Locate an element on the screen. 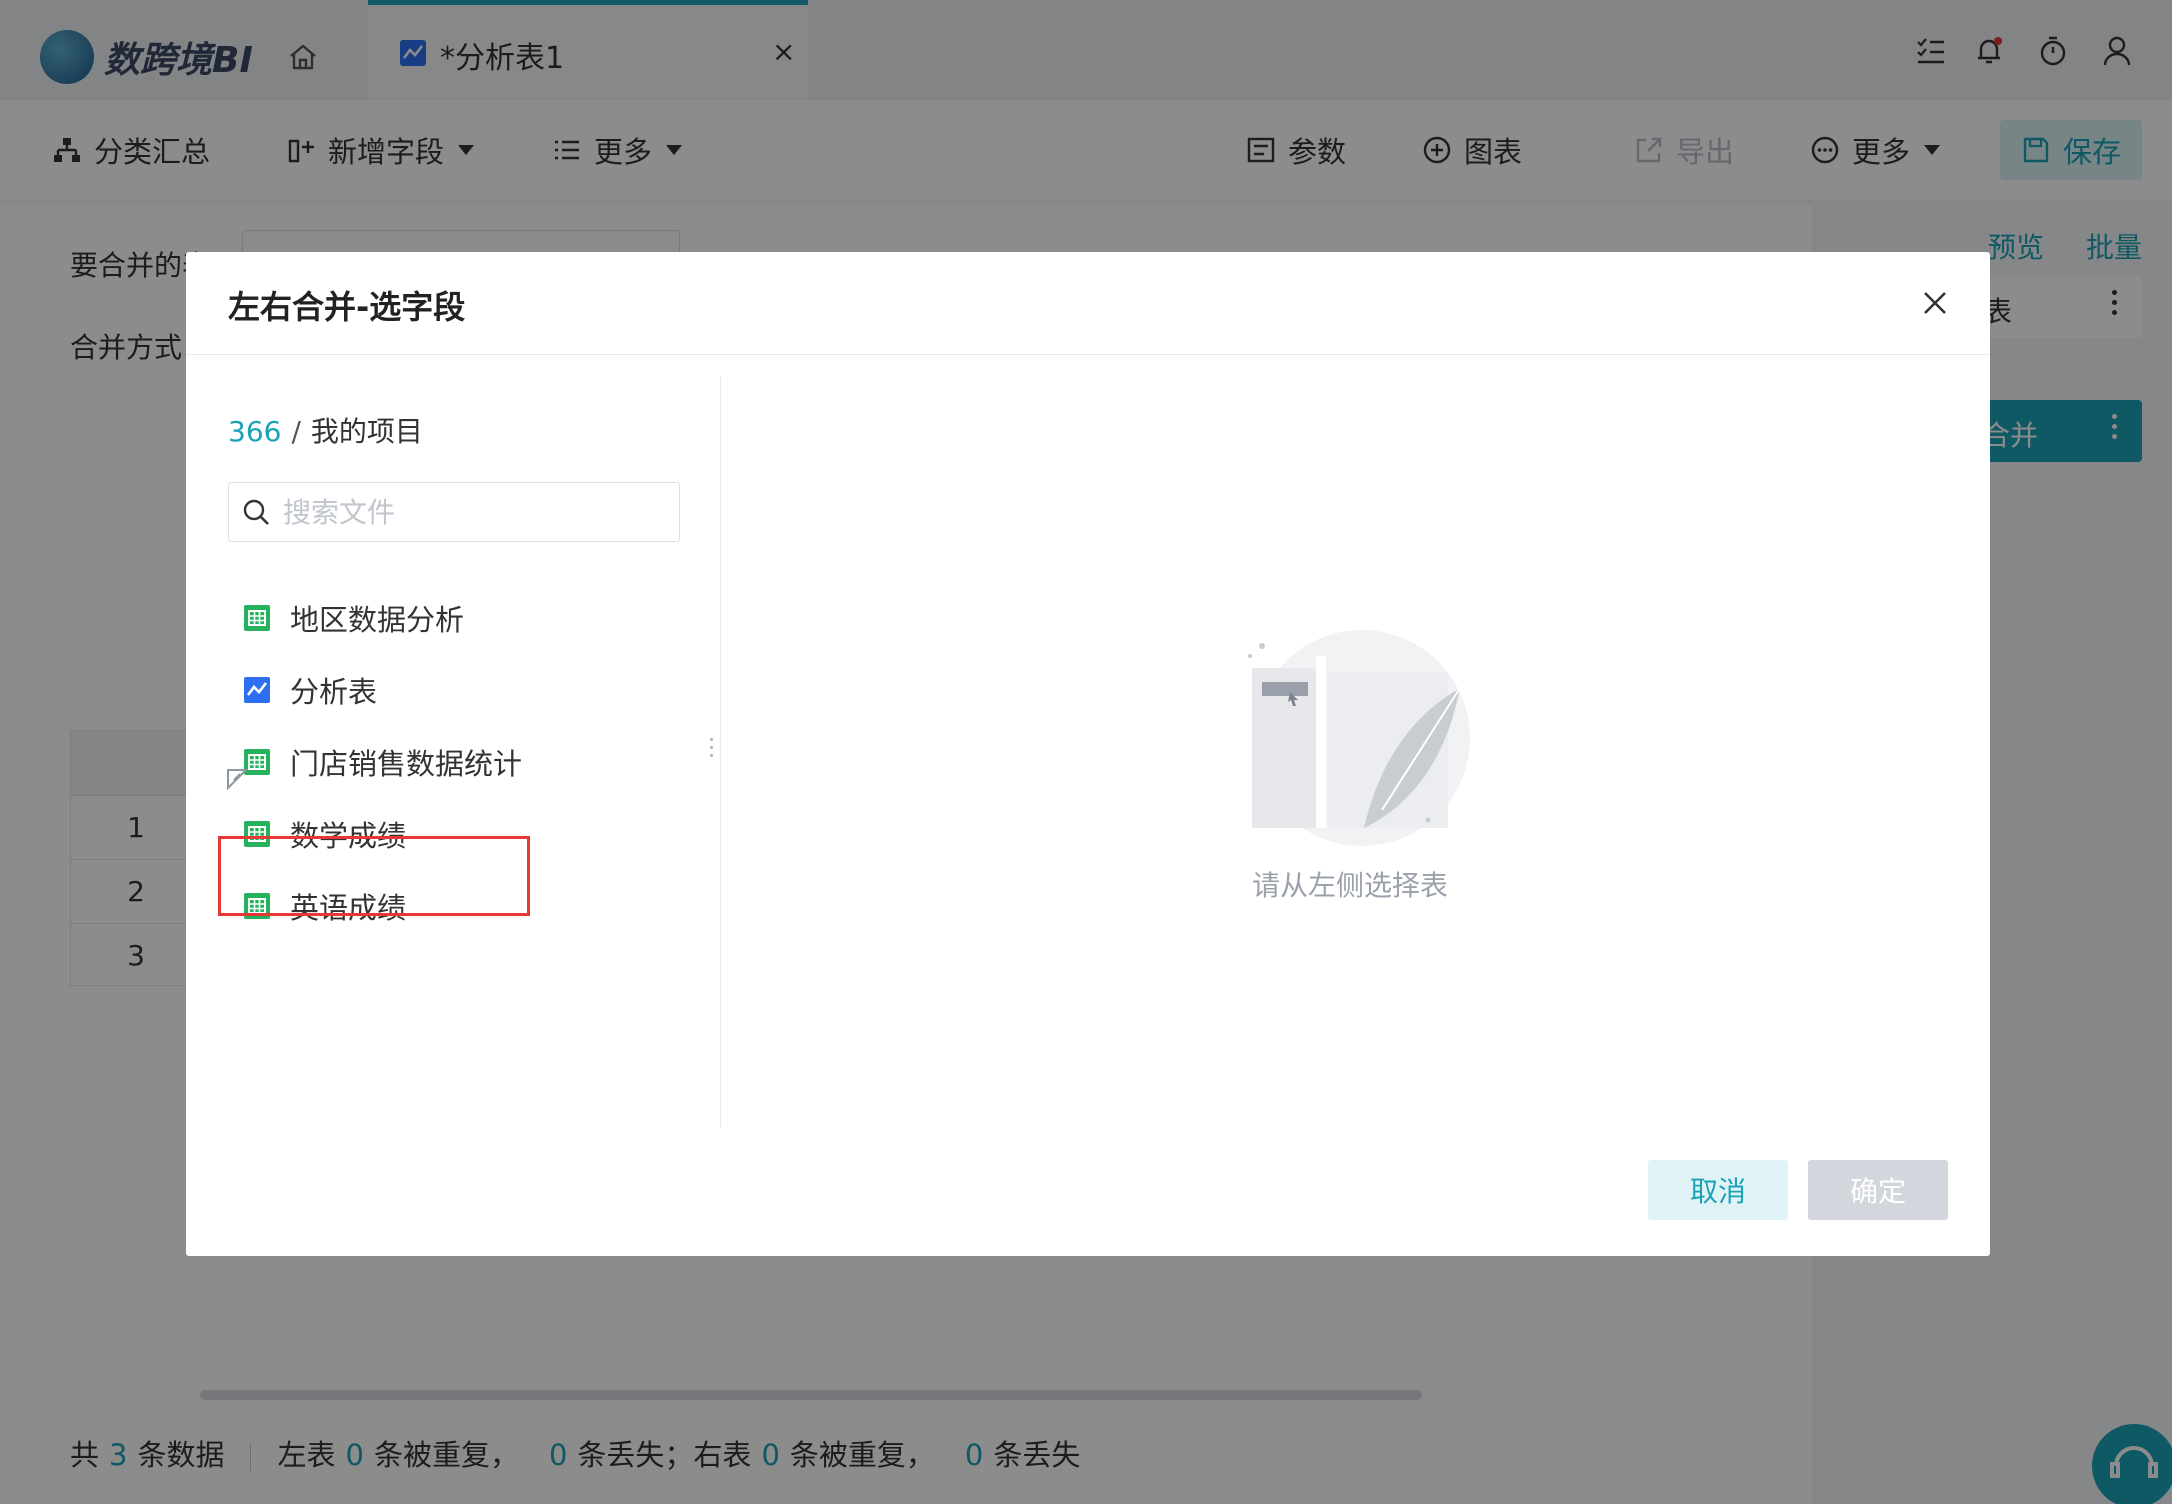 This screenshot has width=2172, height=1504. file-search-box is located at coordinates (454, 512).